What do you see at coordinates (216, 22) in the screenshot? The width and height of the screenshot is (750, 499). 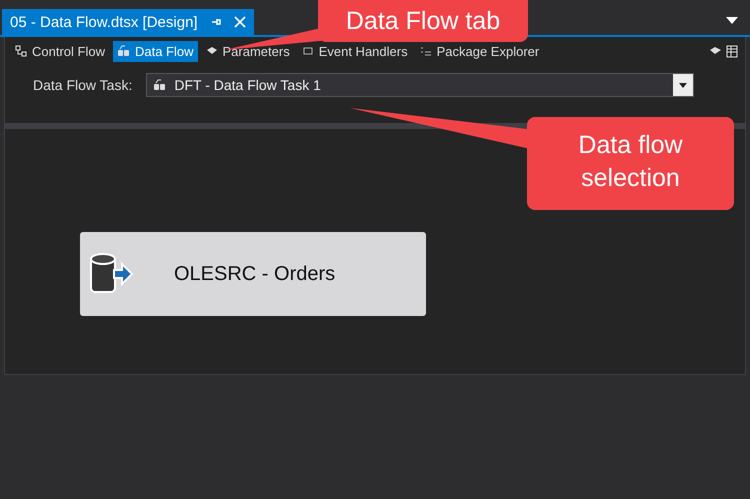 I see `pin-icon` at bounding box center [216, 22].